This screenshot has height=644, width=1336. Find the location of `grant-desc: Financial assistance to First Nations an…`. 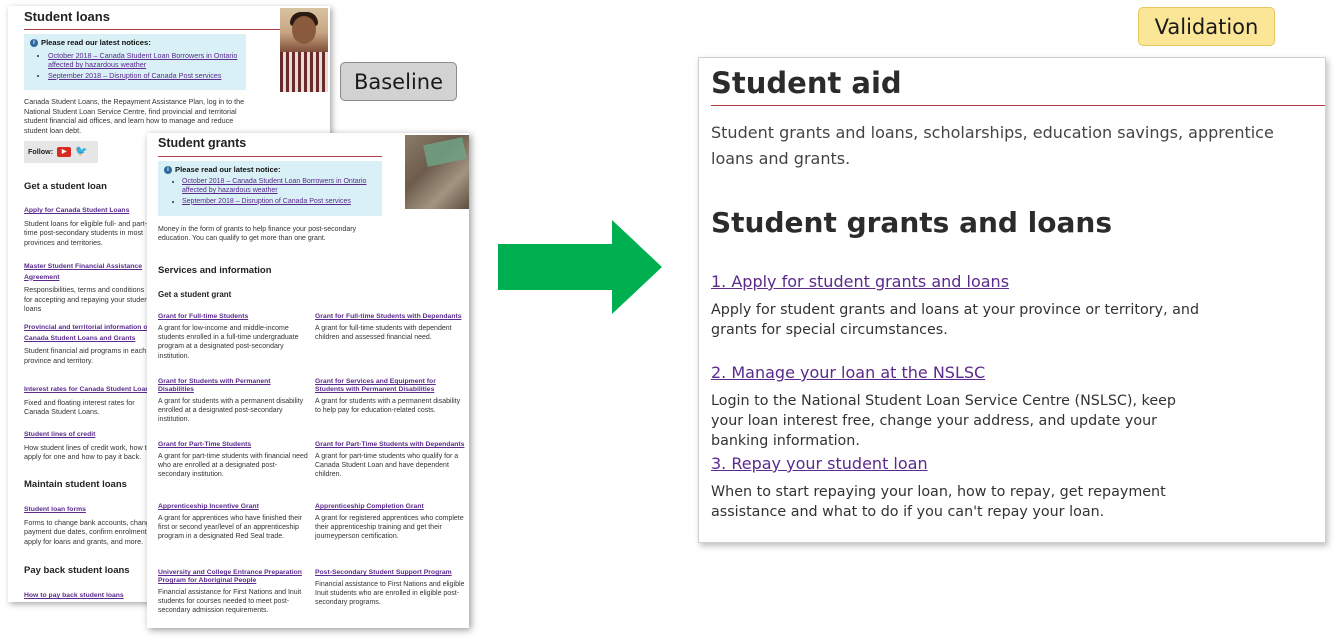

grant-desc: Financial assistance to First Nations an… is located at coordinates (390, 594).